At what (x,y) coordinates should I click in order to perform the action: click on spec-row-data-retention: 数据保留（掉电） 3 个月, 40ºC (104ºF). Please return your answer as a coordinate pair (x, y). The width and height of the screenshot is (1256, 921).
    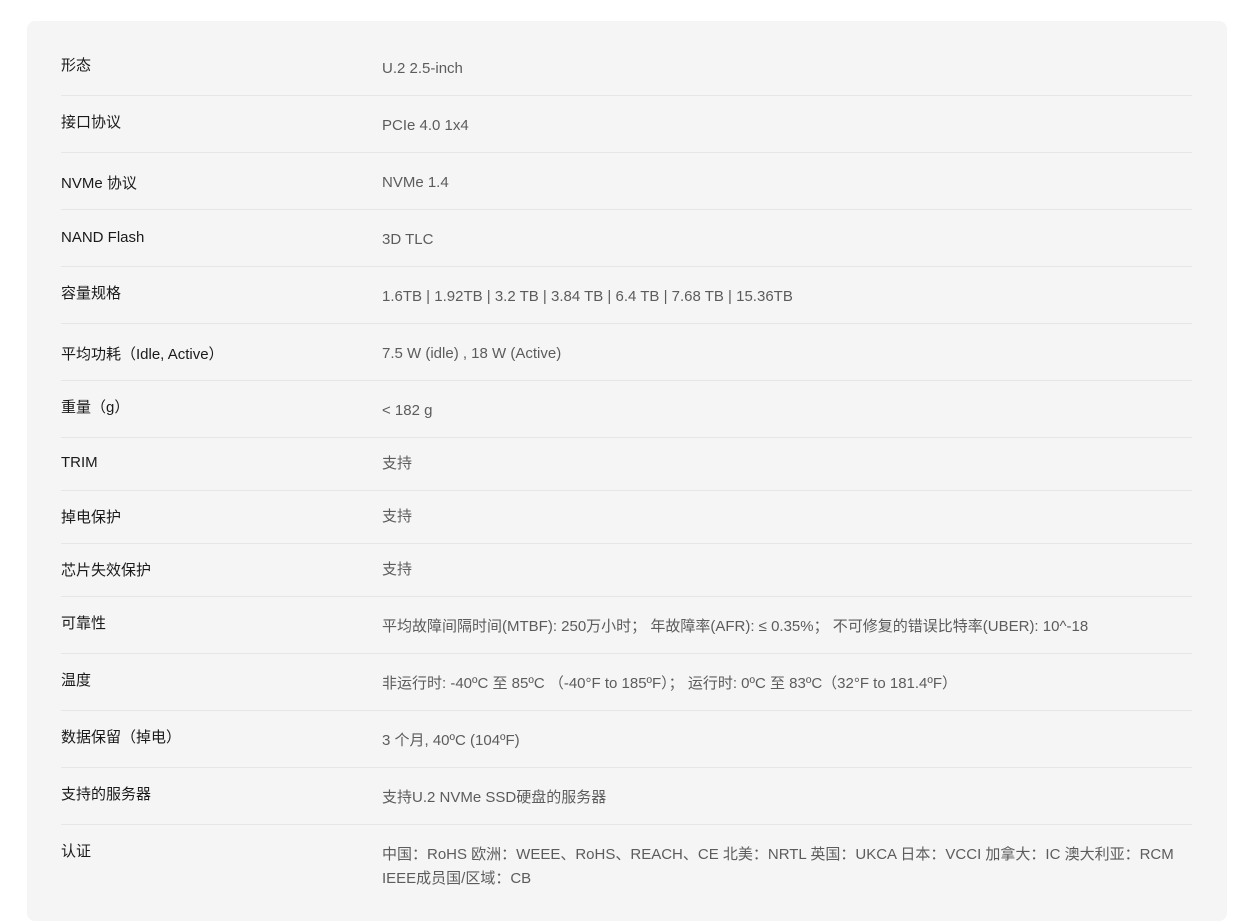
    Looking at the image, I should click on (626, 739).